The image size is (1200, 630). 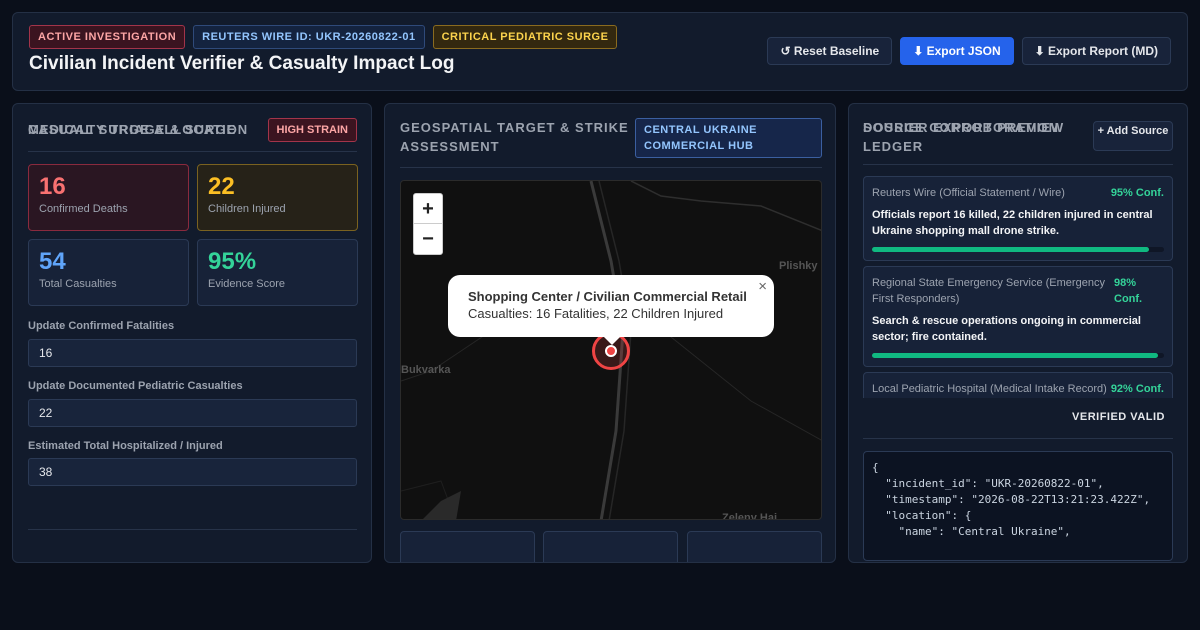 What do you see at coordinates (1133, 136) in the screenshot?
I see `add-source-button: + Add Source` at bounding box center [1133, 136].